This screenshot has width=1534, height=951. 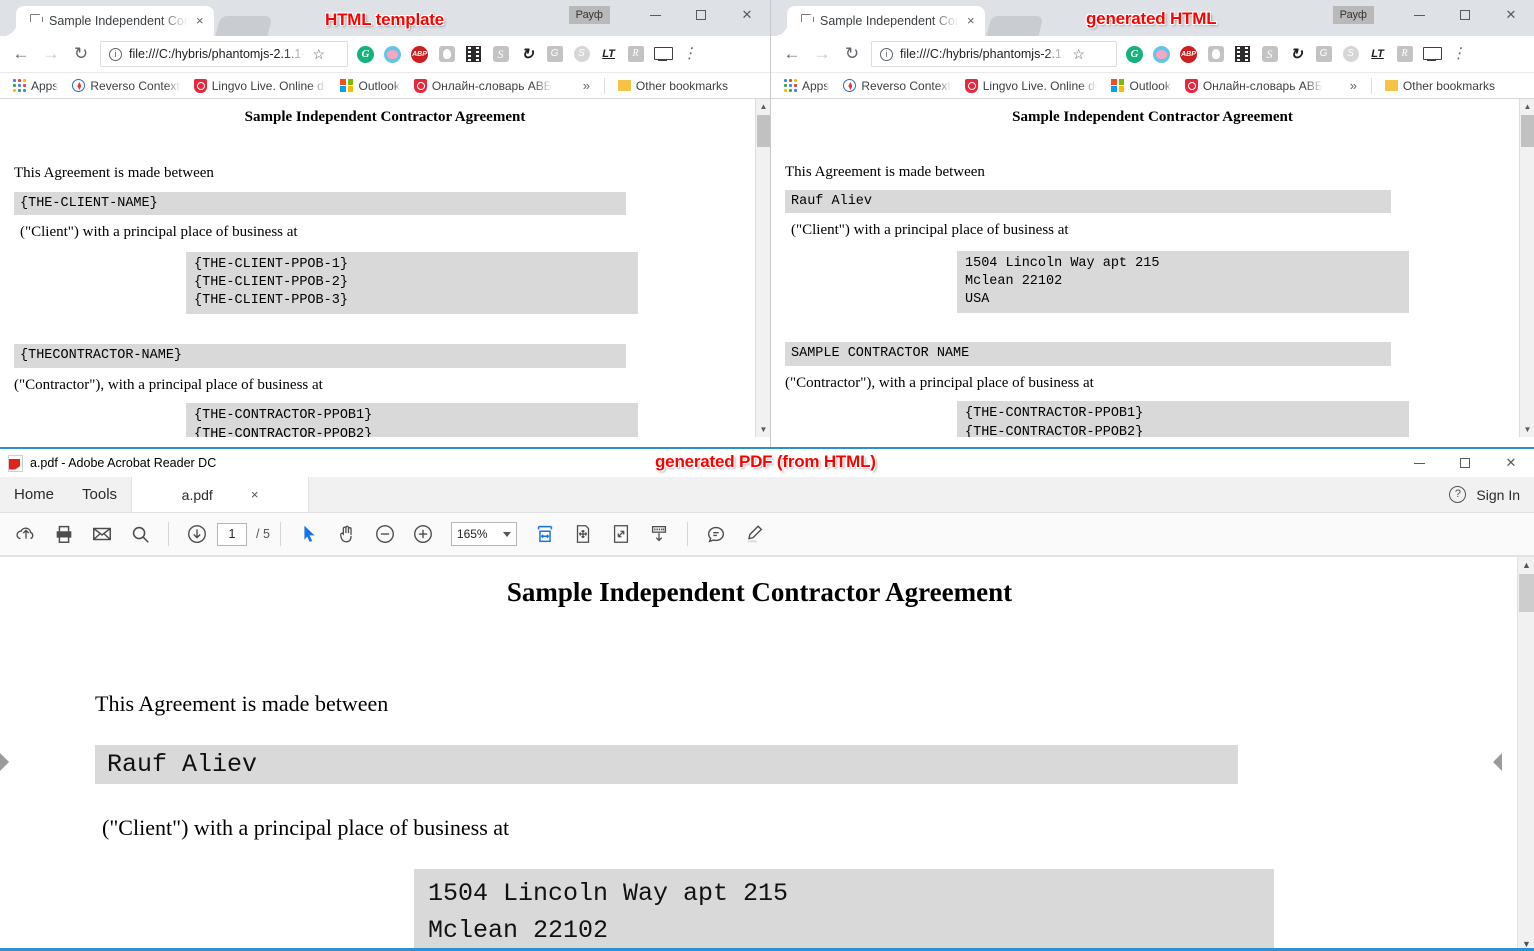 I want to click on document-tab-a-pdf: a.pdf ×, so click(x=220, y=494).